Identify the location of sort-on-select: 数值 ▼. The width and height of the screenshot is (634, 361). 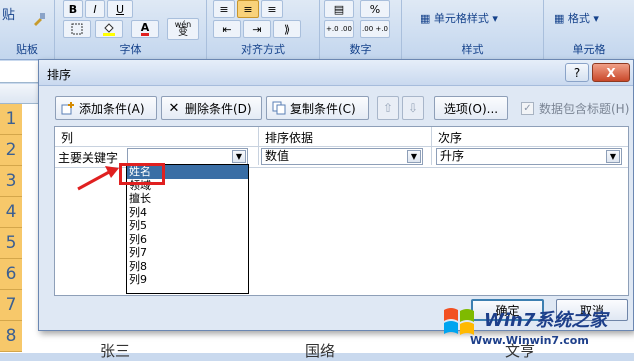
(342, 156).